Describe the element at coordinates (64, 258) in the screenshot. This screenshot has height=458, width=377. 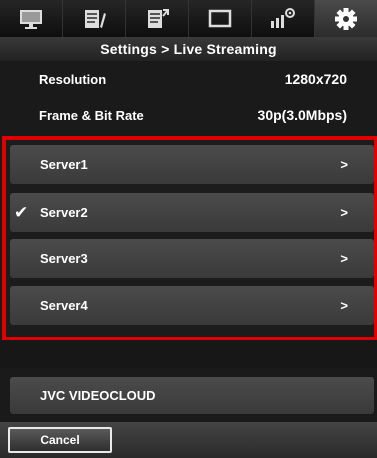
I see `server3-label: Server3` at that location.